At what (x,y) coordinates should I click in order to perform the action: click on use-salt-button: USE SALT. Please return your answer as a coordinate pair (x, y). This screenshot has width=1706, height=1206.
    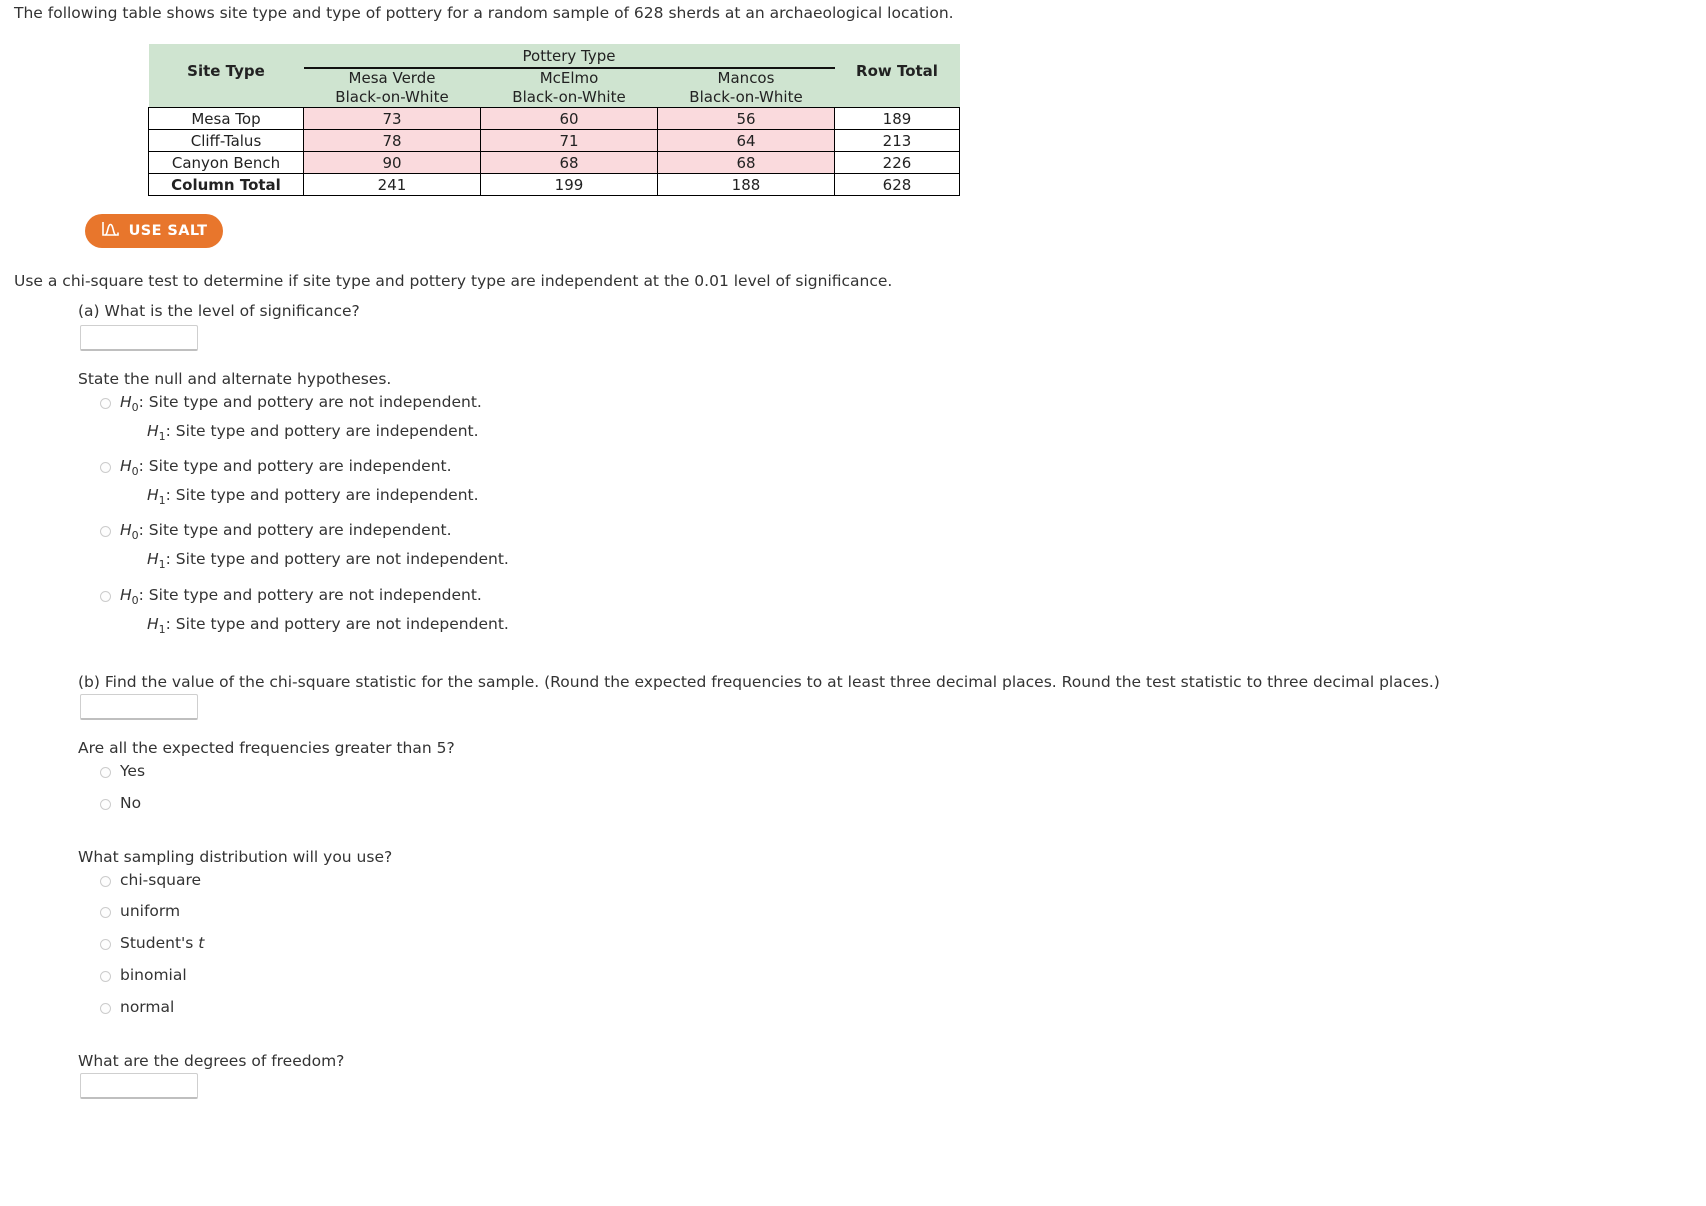
    Looking at the image, I should click on (154, 231).